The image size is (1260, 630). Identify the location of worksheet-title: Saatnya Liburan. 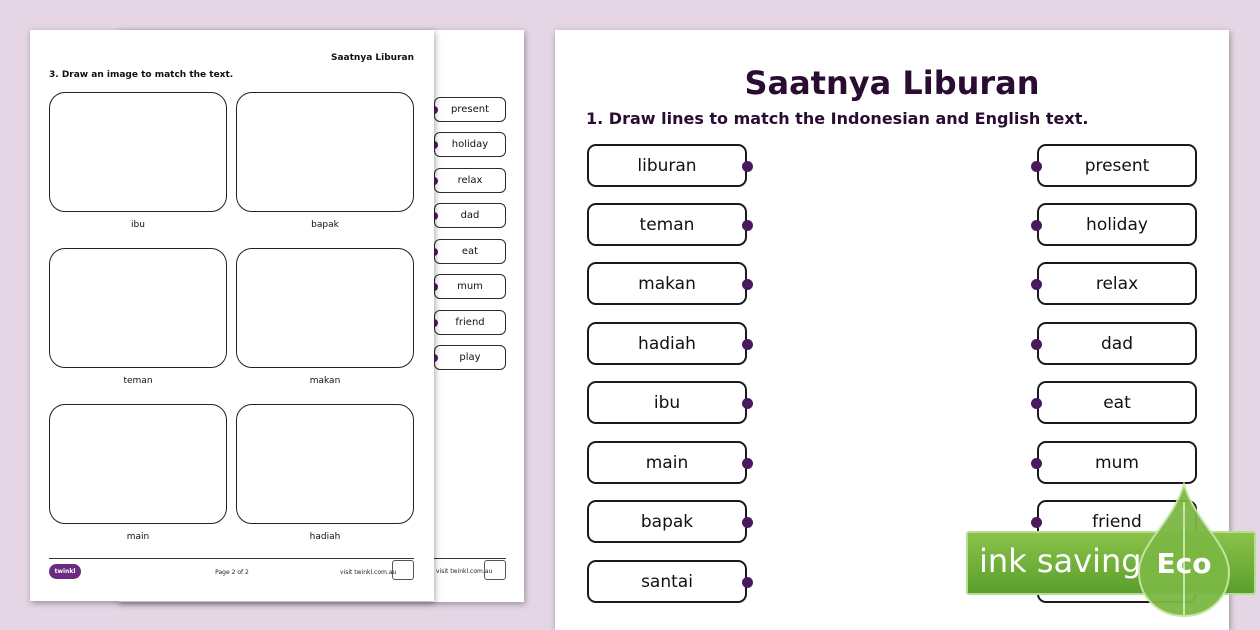
(892, 83).